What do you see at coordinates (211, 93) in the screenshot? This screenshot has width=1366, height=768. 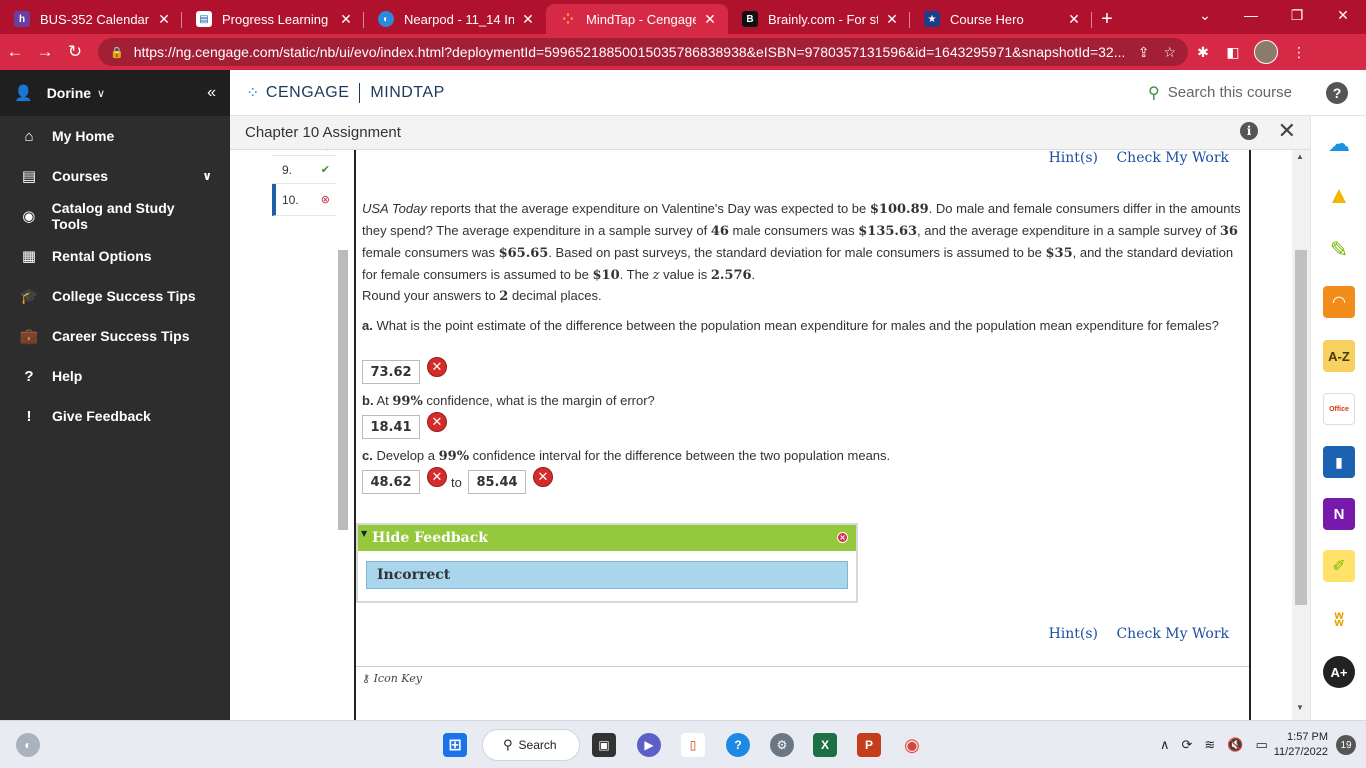 I see `collapse-sidebar-icon: «` at bounding box center [211, 93].